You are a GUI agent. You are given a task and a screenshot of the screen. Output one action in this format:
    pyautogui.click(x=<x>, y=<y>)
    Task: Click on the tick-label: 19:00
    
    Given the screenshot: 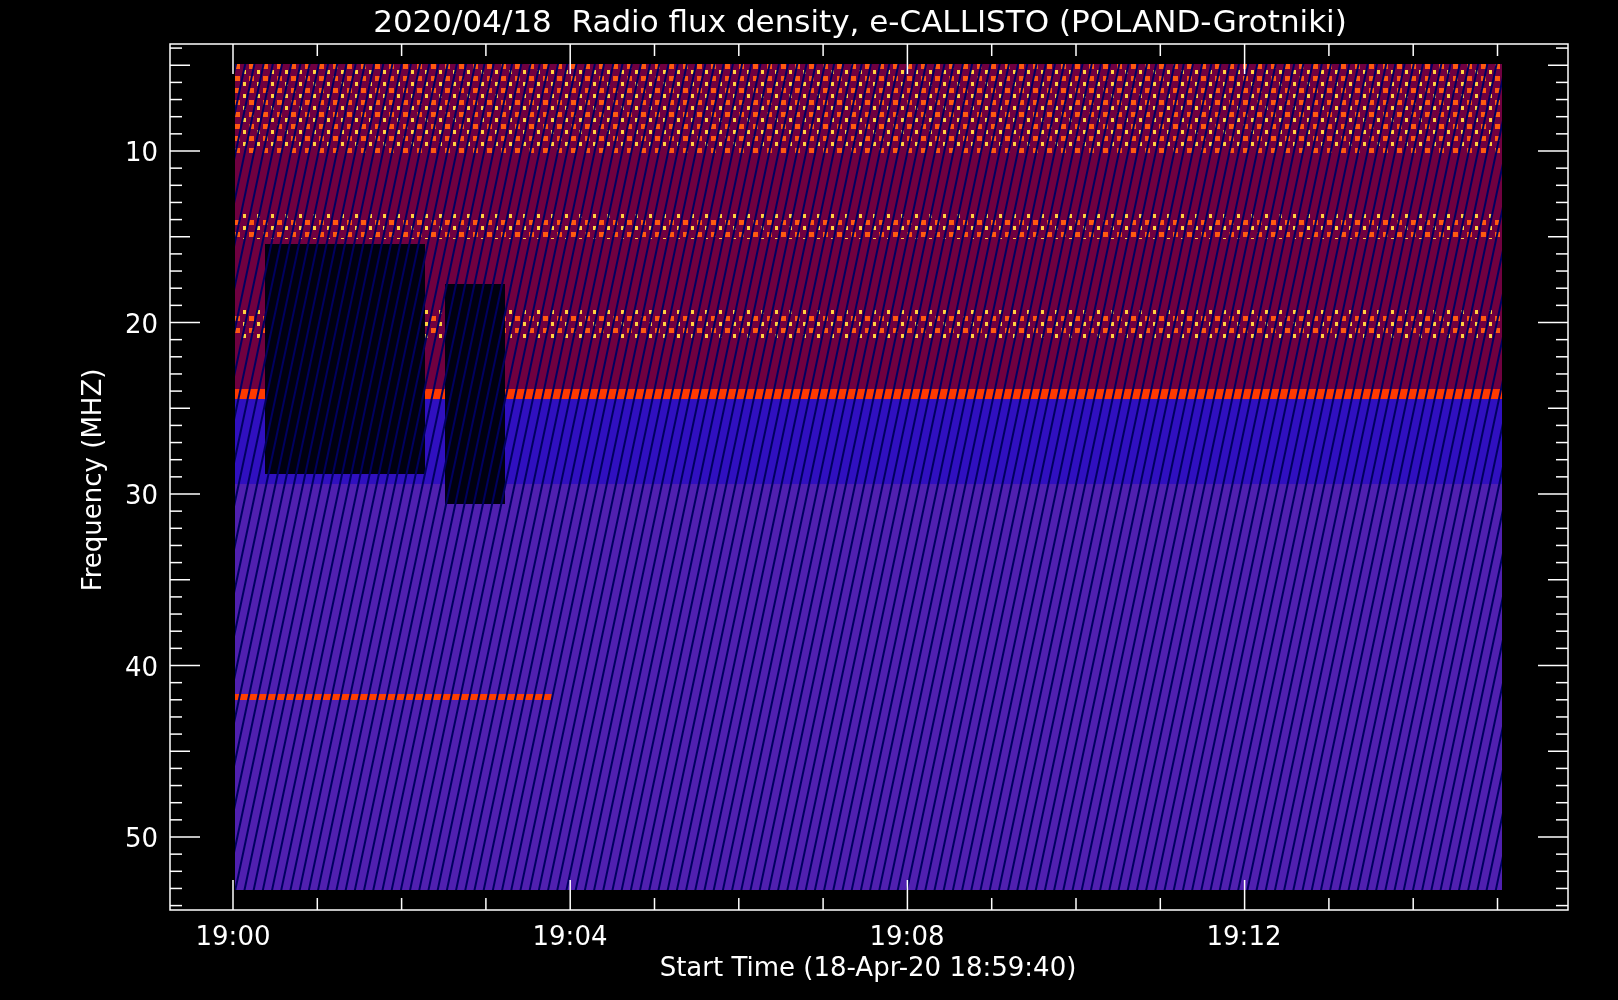 What is the action you would take?
    pyautogui.click(x=233, y=936)
    